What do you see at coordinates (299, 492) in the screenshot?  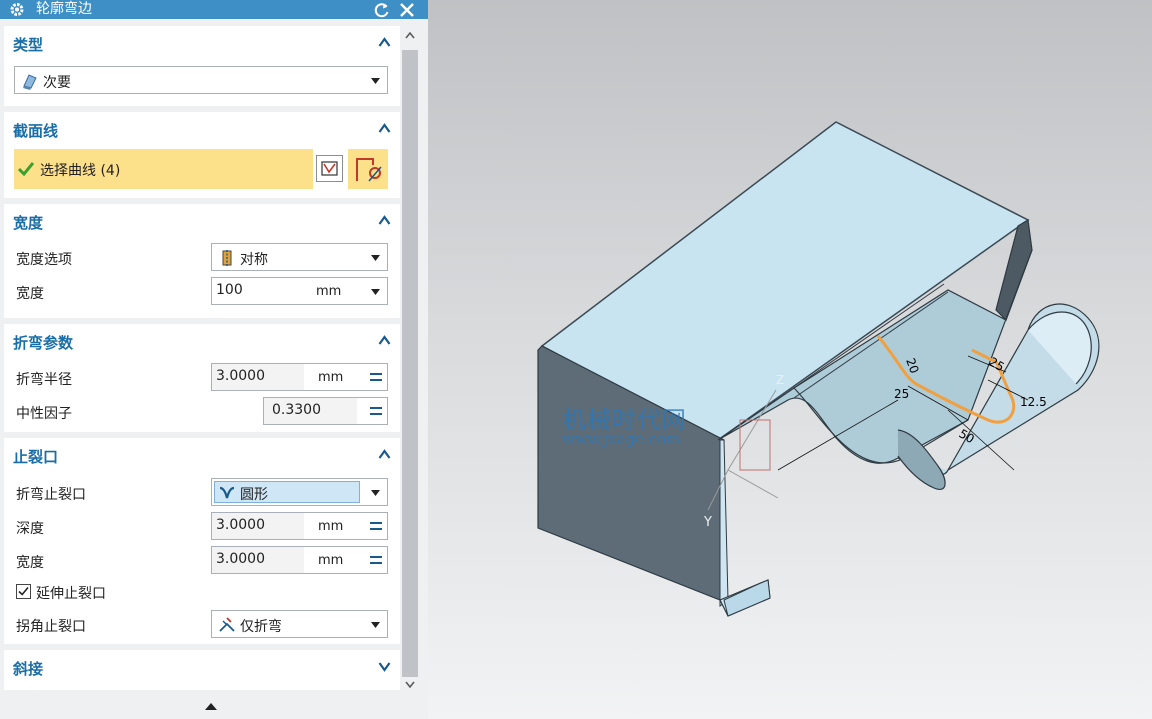 I see `bend-relief-dropdown: 圆形` at bounding box center [299, 492].